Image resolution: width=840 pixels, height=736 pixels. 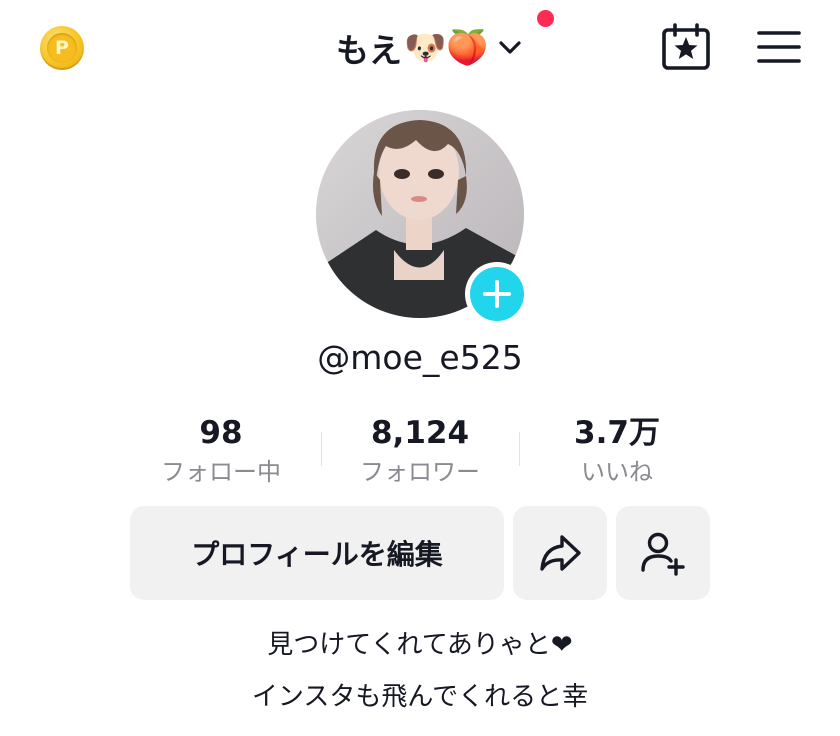 I want to click on add-friend-icon, so click(x=663, y=554).